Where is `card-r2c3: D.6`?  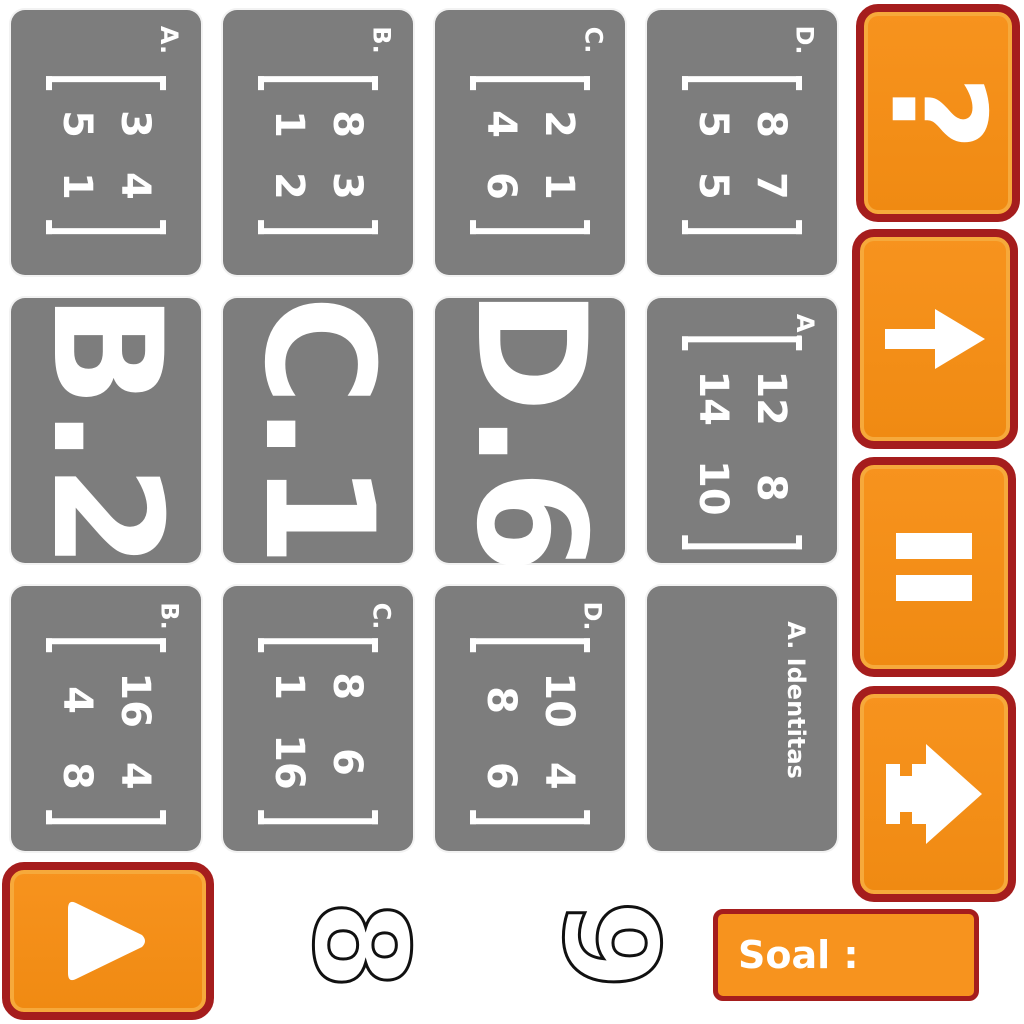
card-r2c3: D.6 is located at coordinates (530, 430).